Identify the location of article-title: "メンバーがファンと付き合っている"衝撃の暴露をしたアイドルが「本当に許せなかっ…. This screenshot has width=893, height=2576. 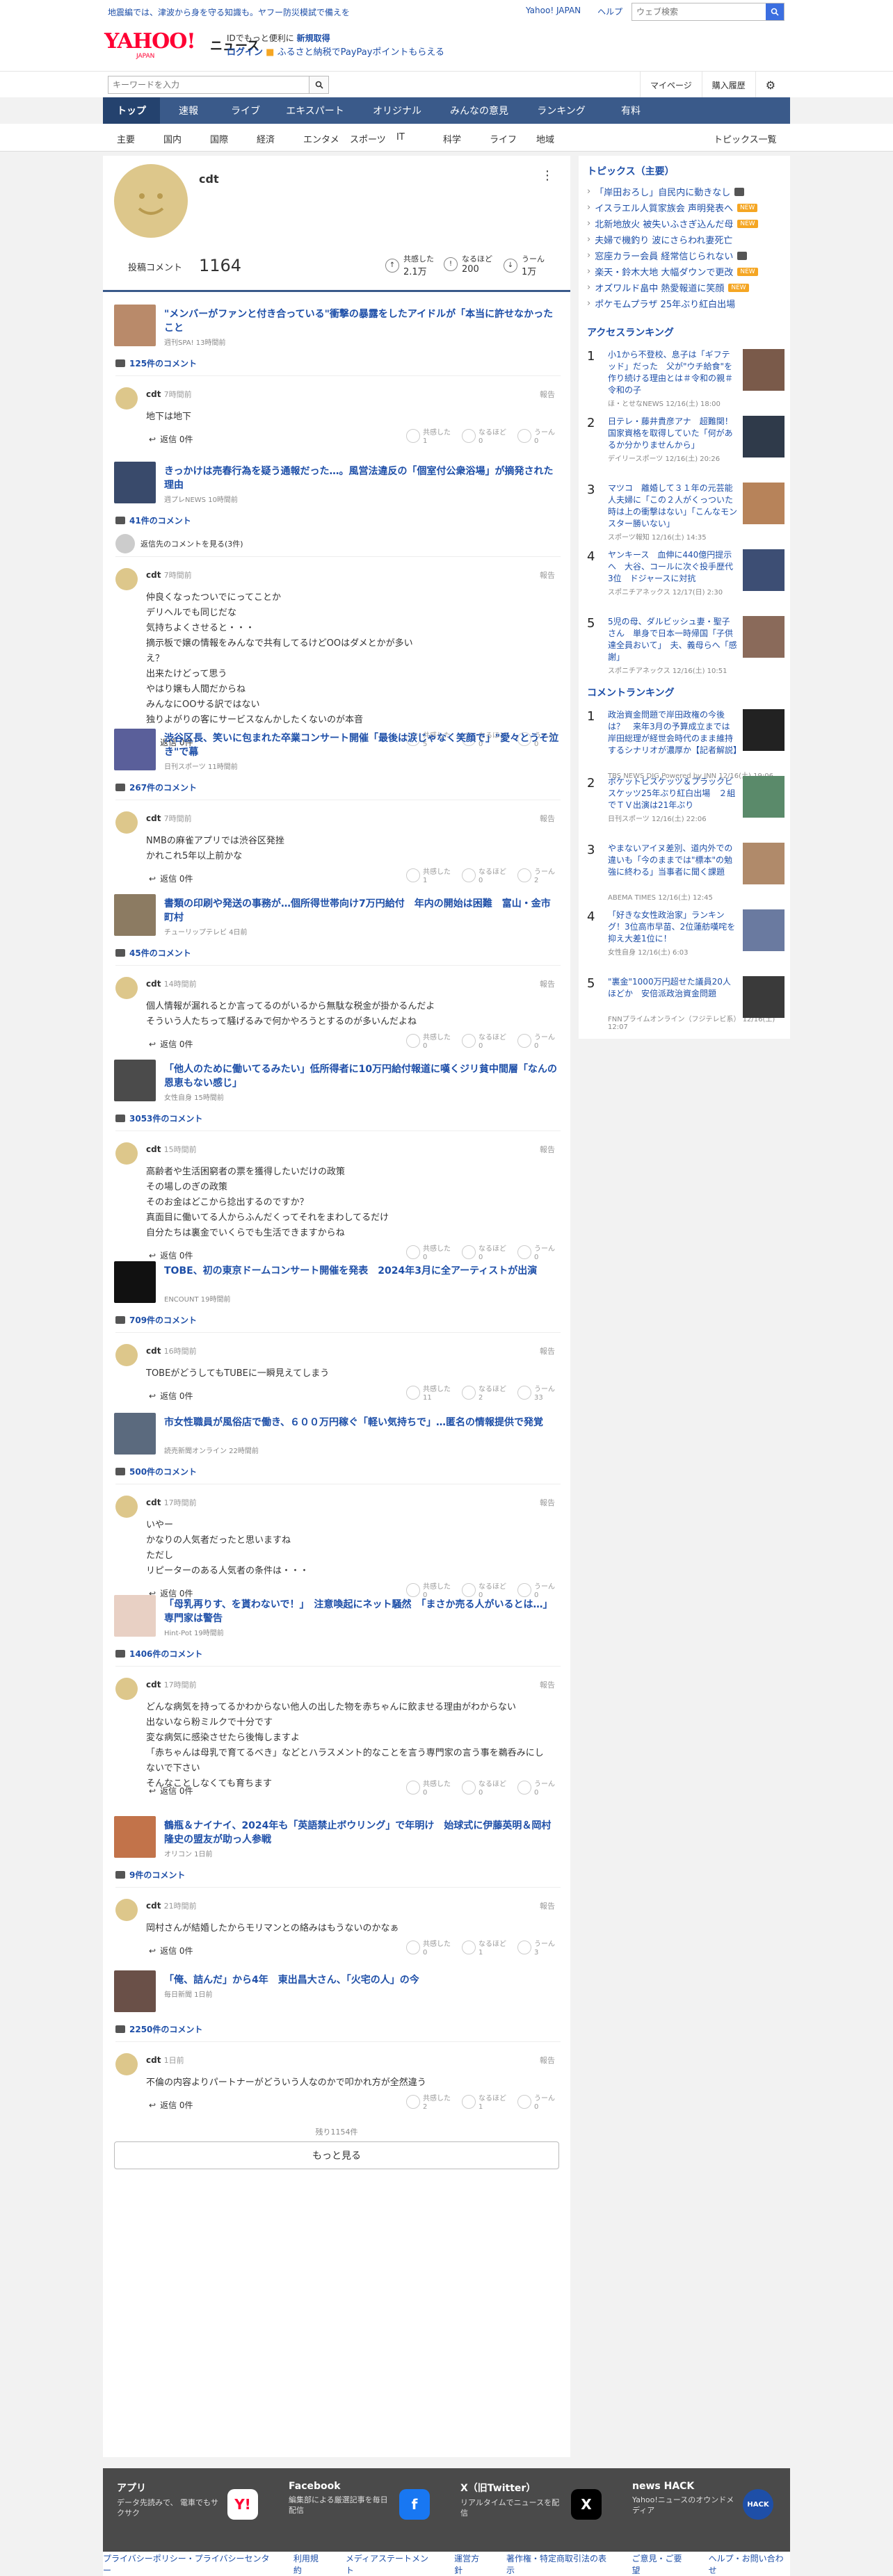
(361, 321).